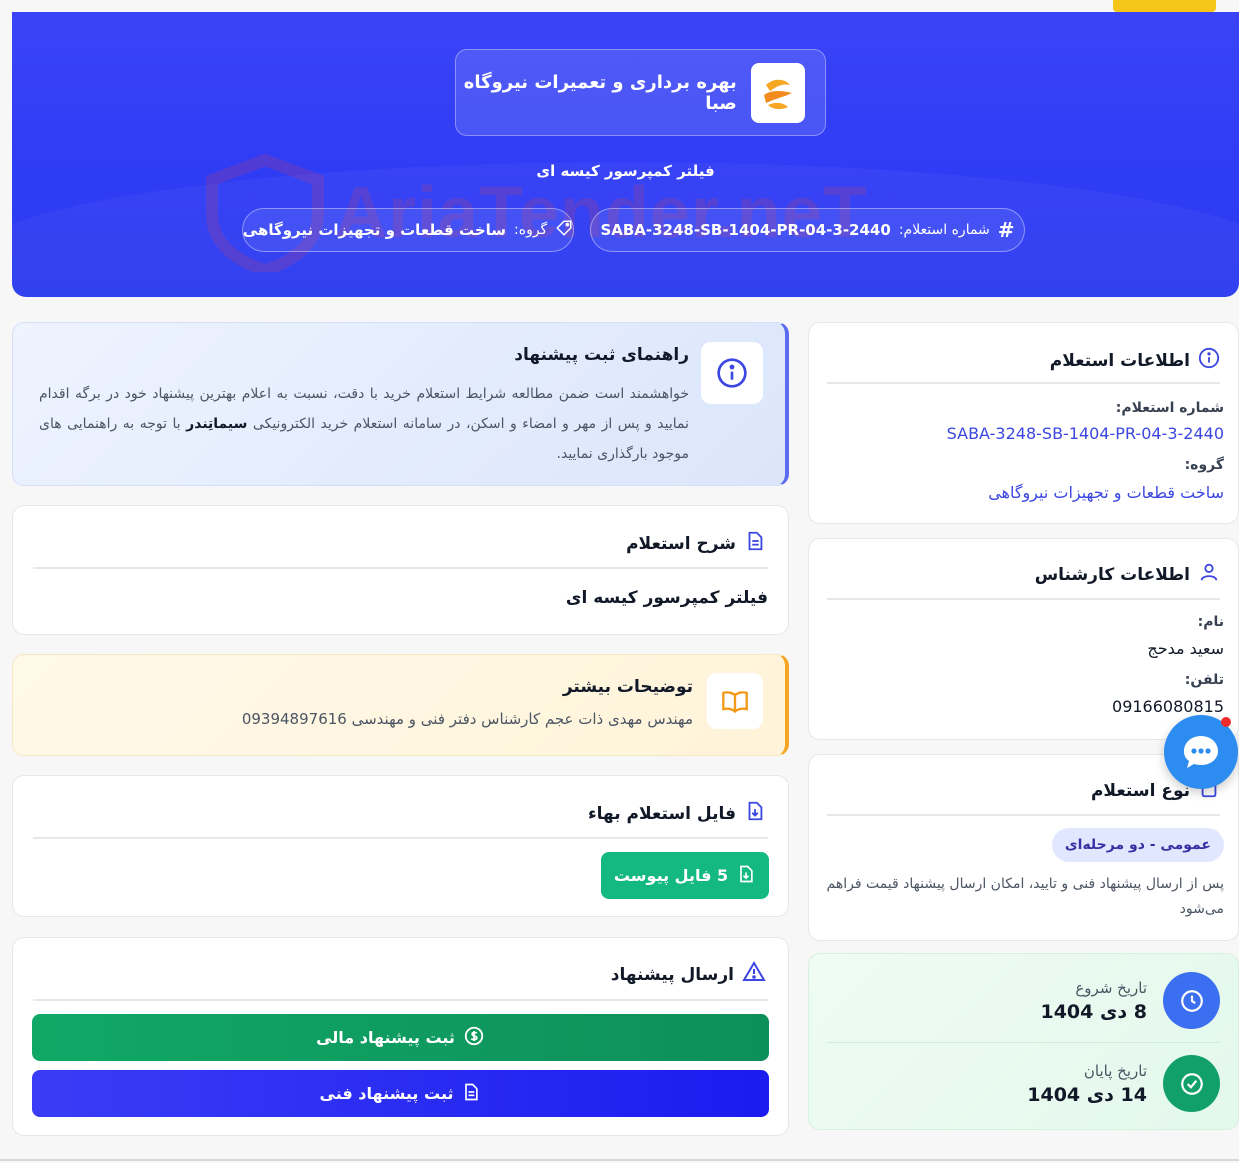 Image resolution: width=1239 pixels, height=1163 pixels. Describe the element at coordinates (474, 1038) in the screenshot. I see `dollar-icon` at that location.